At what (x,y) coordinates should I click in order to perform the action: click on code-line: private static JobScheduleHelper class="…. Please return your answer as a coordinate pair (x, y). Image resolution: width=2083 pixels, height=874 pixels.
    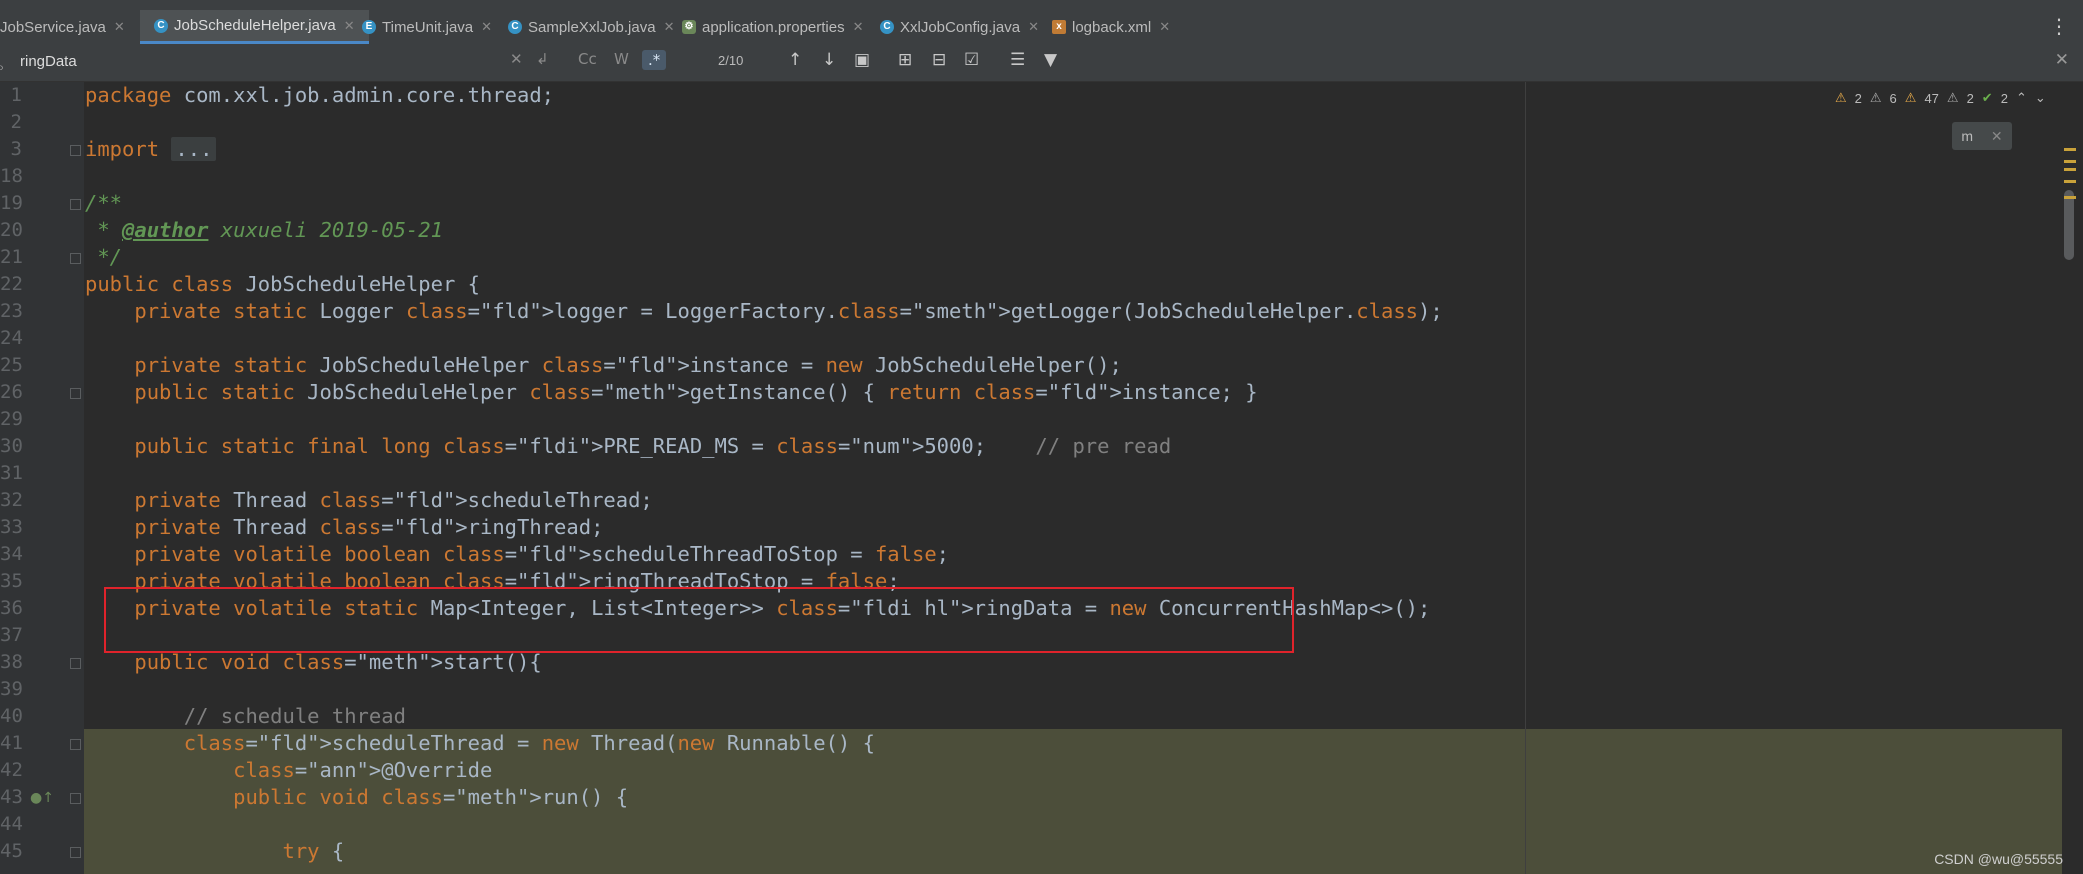
    Looking at the image, I should click on (603, 365).